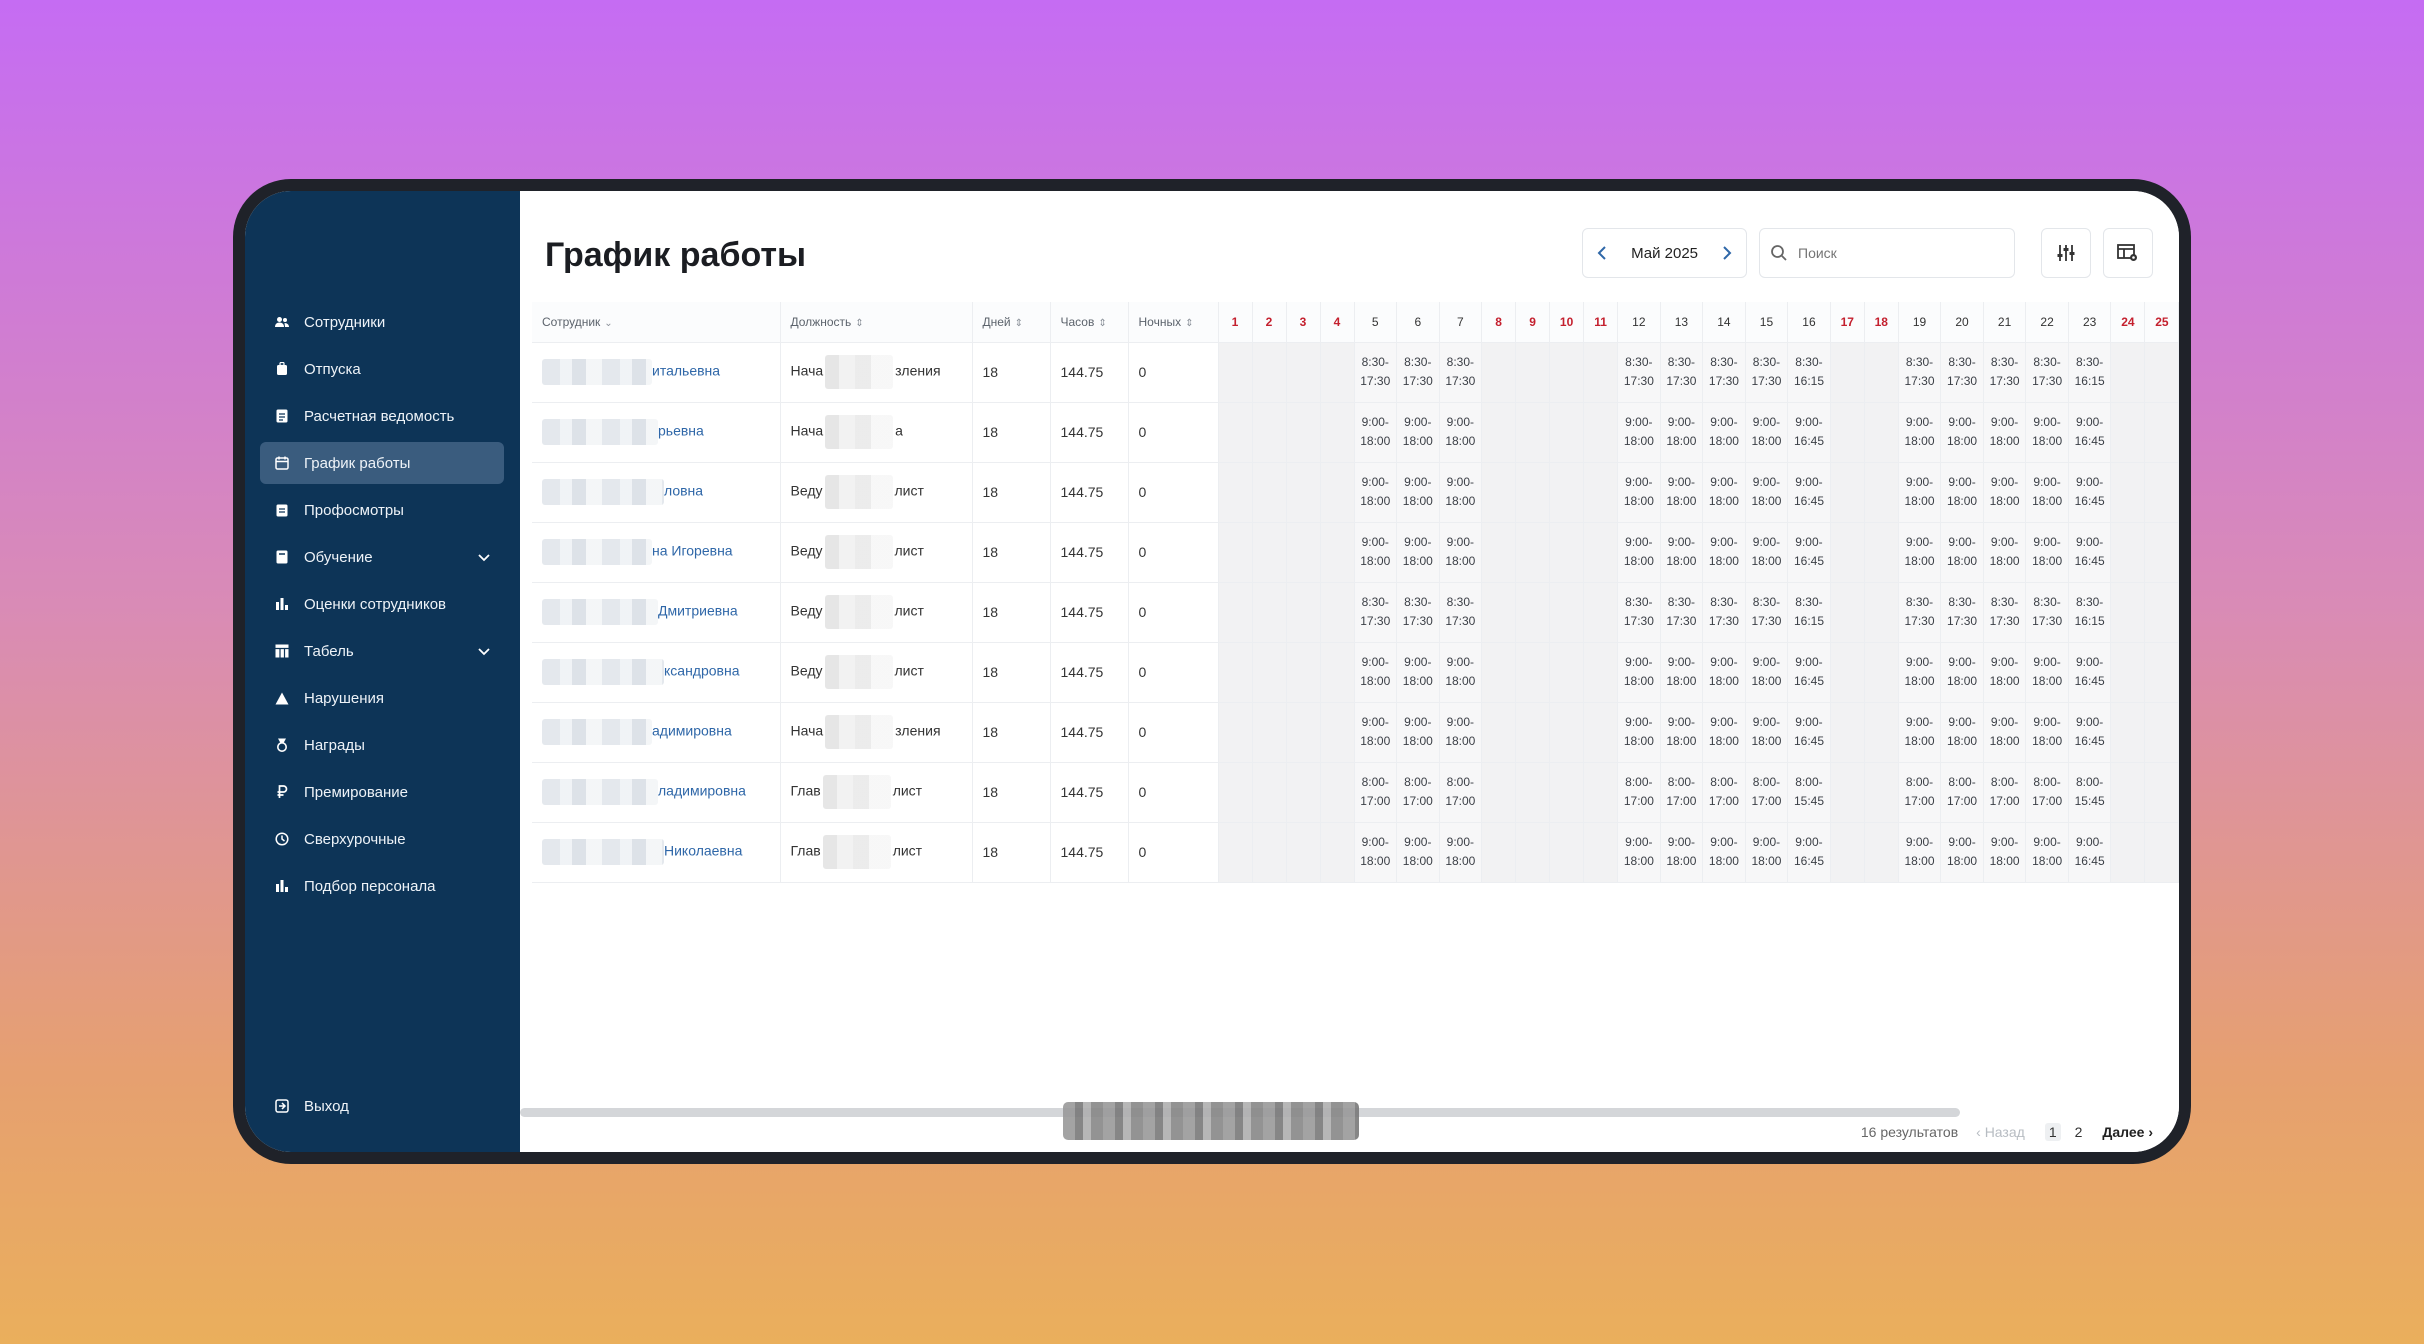 The height and width of the screenshot is (1344, 2424). What do you see at coordinates (698, 611) in the screenshot?
I see `employee-name-link: Дмитриевна` at bounding box center [698, 611].